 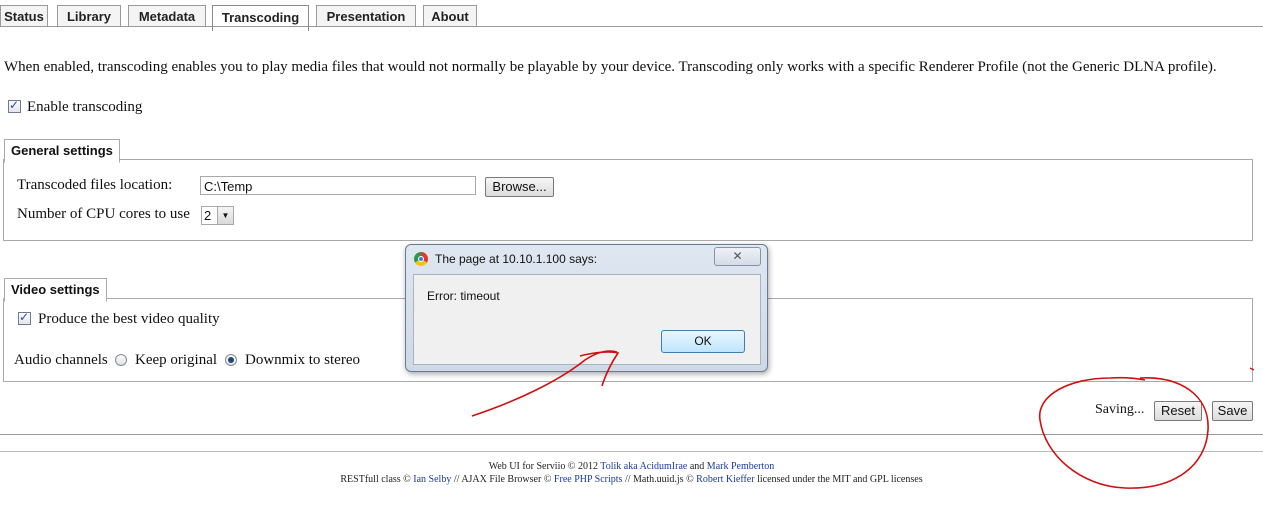 I want to click on keep-original-radio, so click(x=121, y=360).